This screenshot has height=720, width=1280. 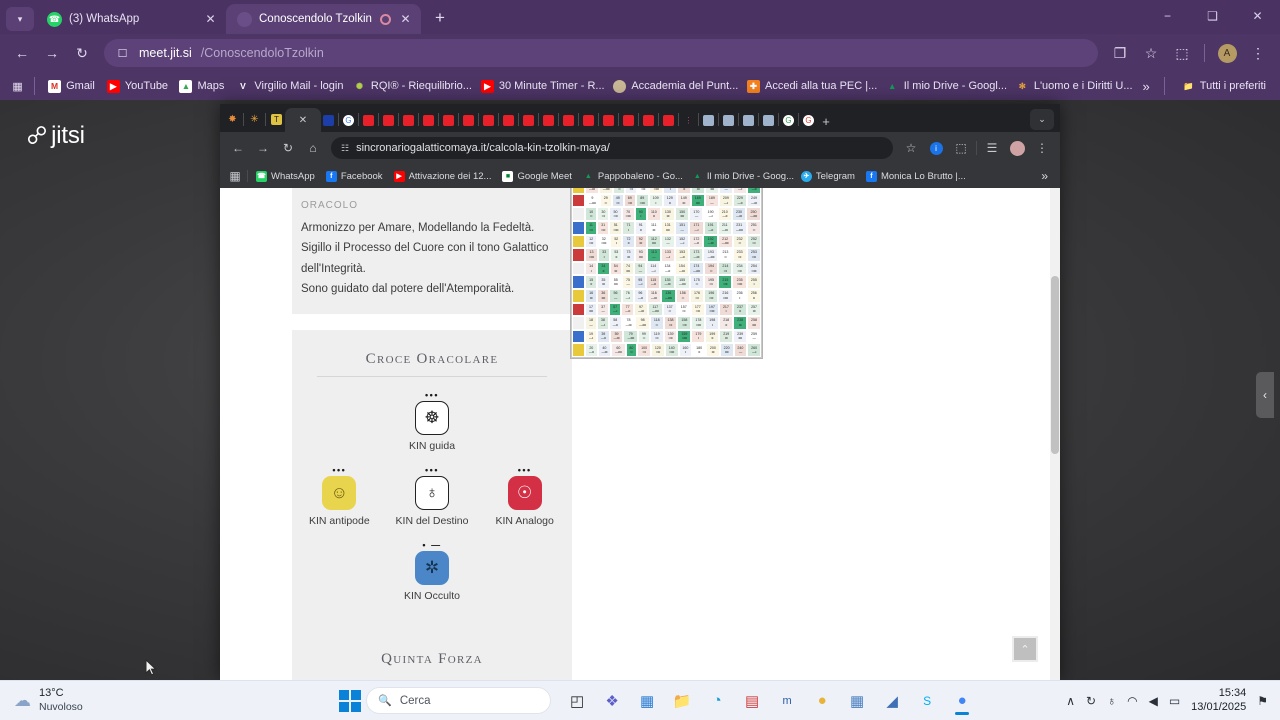 I want to click on tzolkin-cell: 120 ═••, so click(x=658, y=350).